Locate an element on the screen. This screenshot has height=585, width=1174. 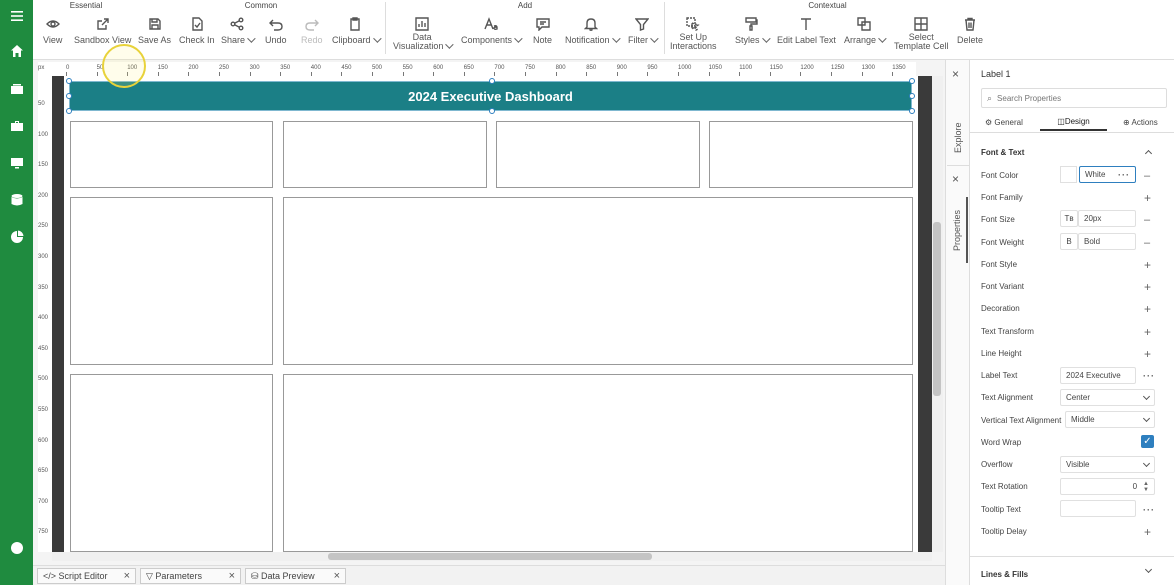
header-label: 2024 Executive Dashboard is located at coordinates (490, 96).